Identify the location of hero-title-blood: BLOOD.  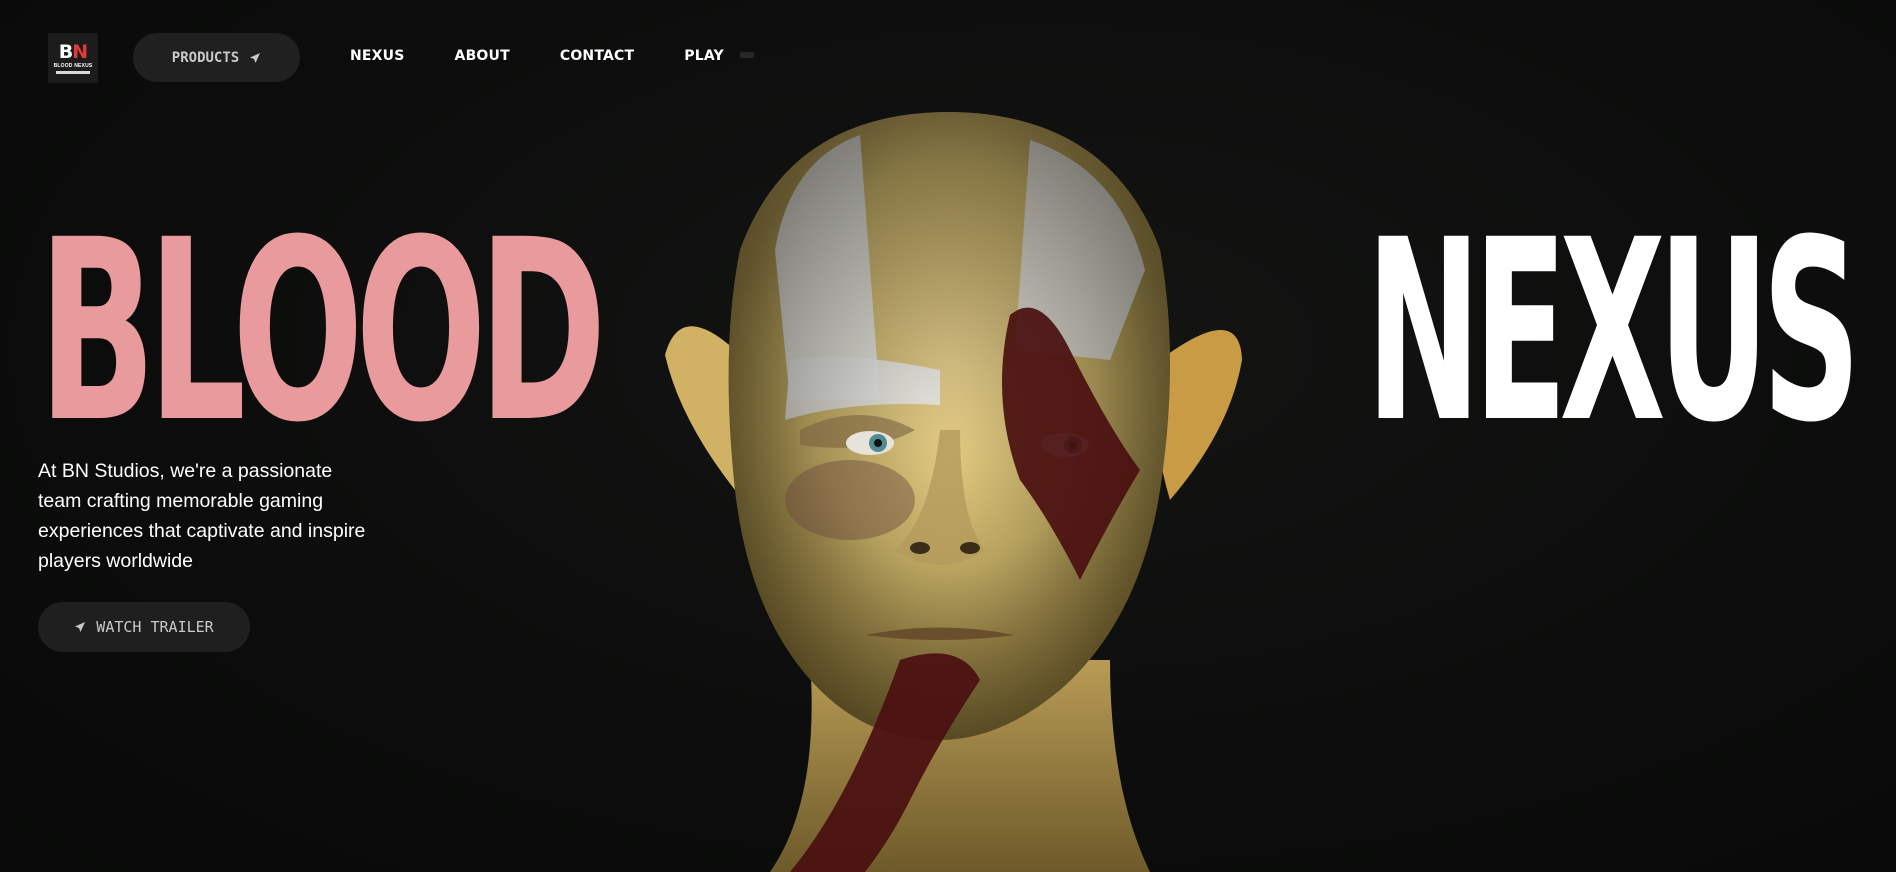
(322, 331).